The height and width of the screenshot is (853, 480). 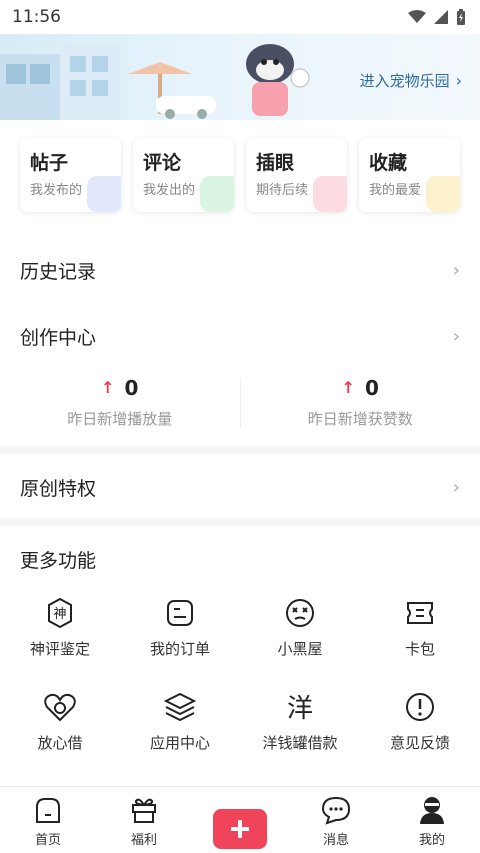 I want to click on profile-avatar-icon, so click(x=432, y=810).